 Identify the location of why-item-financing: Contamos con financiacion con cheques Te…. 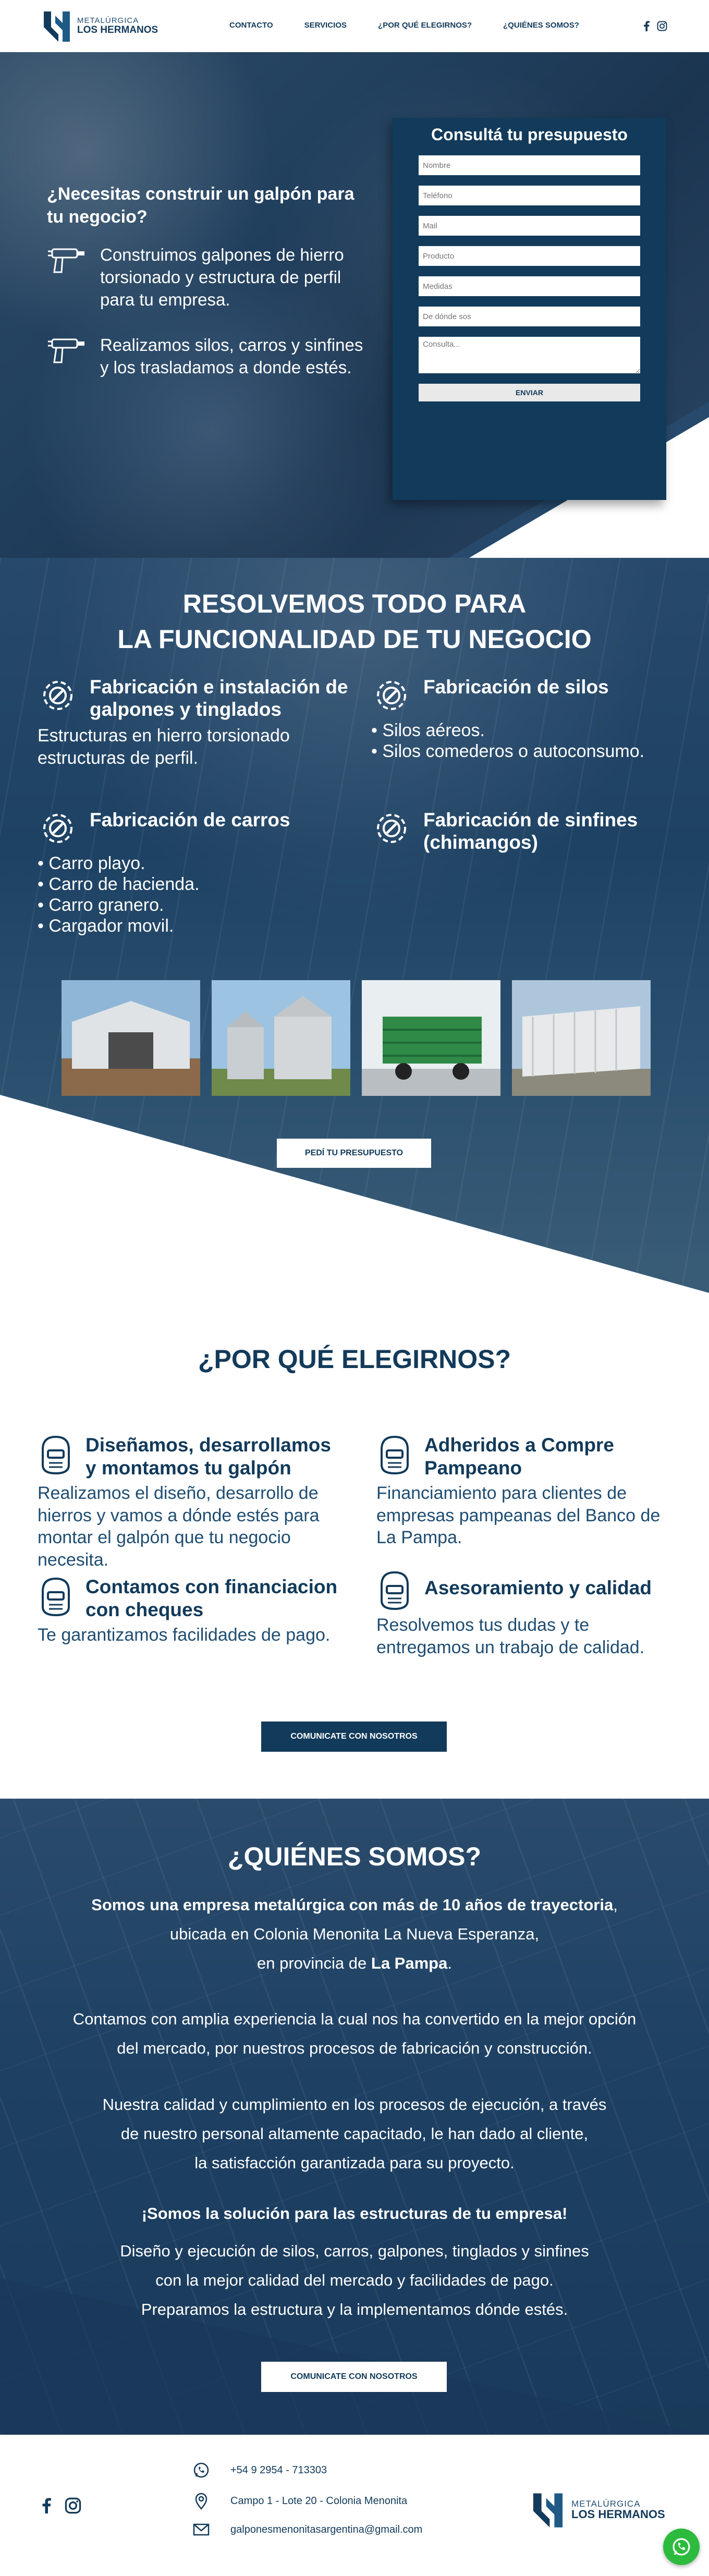
(191, 1611).